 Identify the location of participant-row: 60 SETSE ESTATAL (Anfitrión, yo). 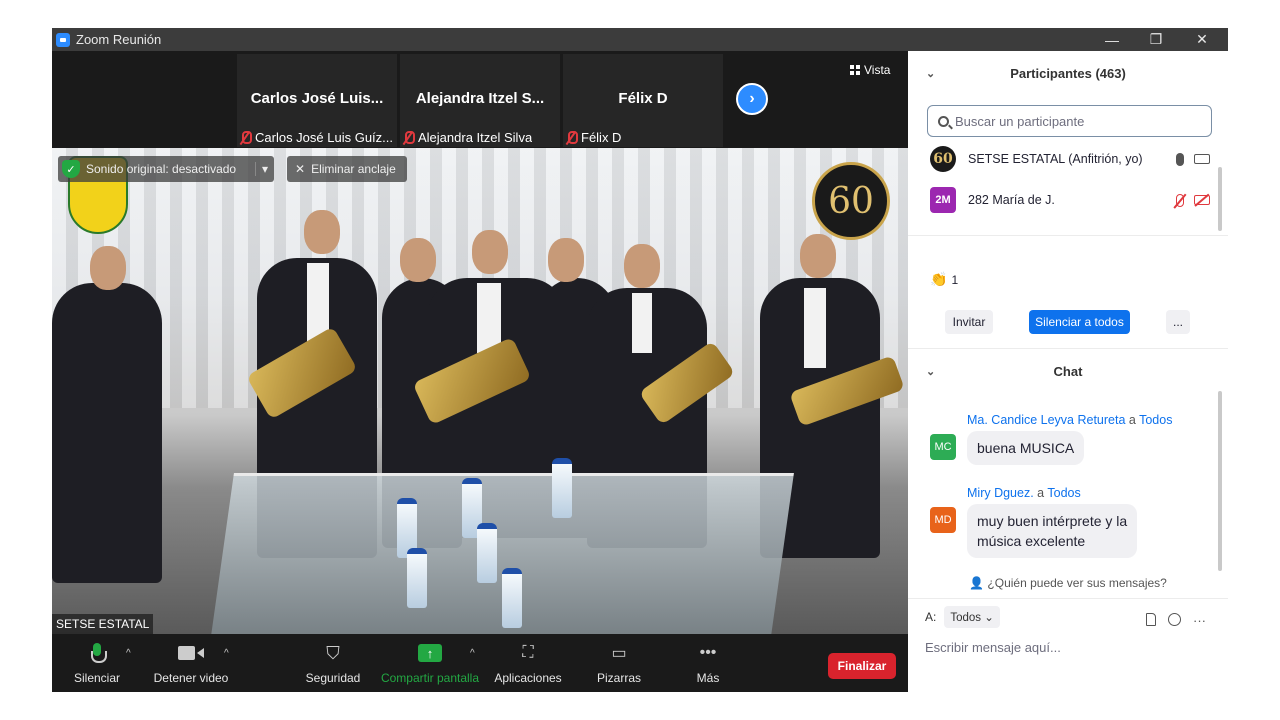
(1070, 159).